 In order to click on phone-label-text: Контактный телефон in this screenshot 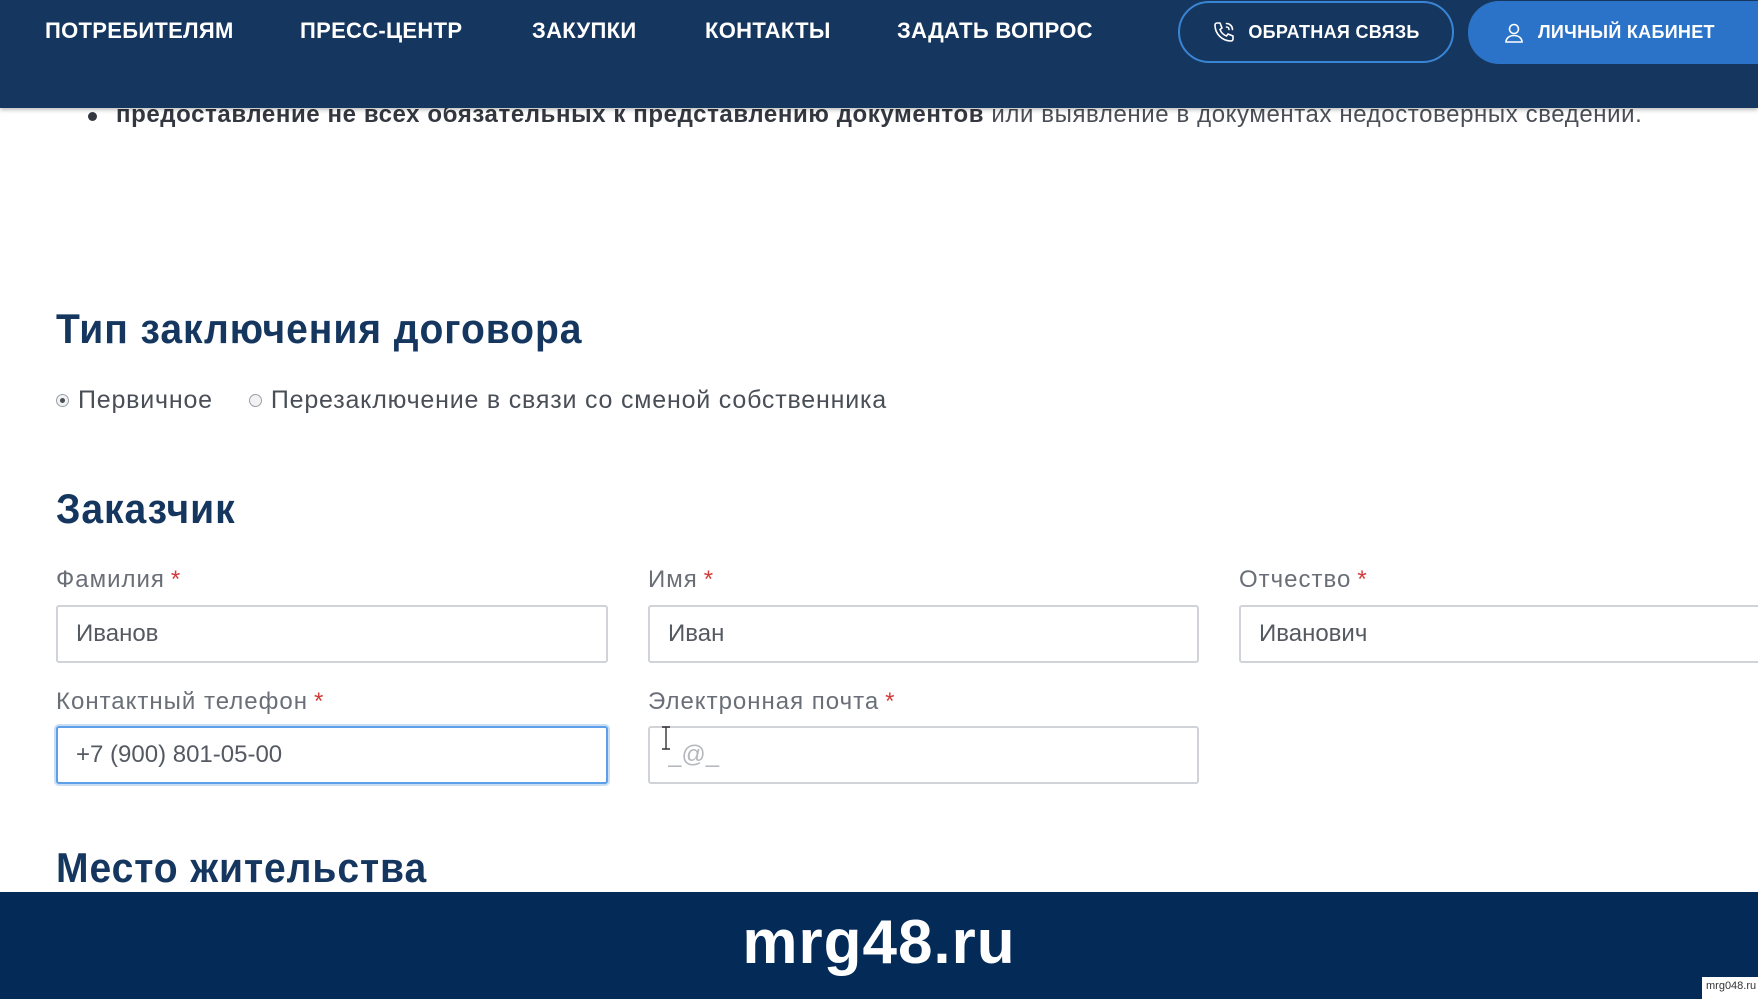, I will do `click(182, 701)`.